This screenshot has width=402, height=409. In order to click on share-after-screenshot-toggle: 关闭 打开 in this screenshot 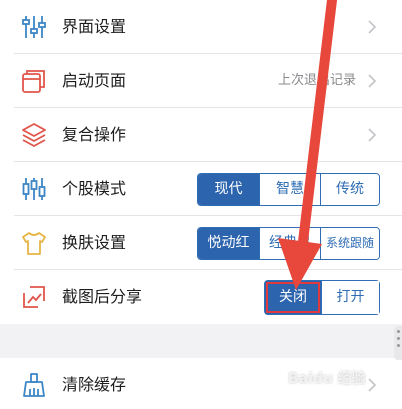, I will do `click(322, 297)`.